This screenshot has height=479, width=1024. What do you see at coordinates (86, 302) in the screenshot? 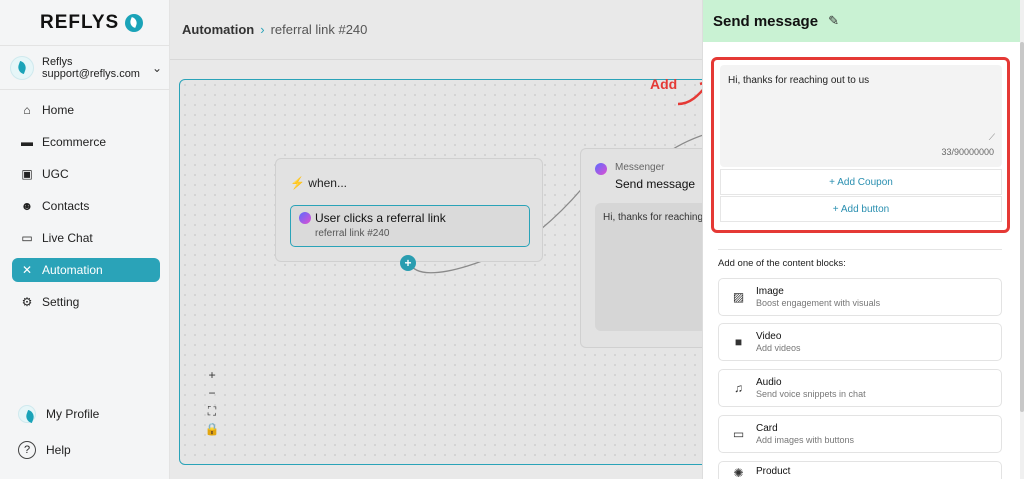
I see `sidebar-item-setting: ⚙ Setting` at bounding box center [86, 302].